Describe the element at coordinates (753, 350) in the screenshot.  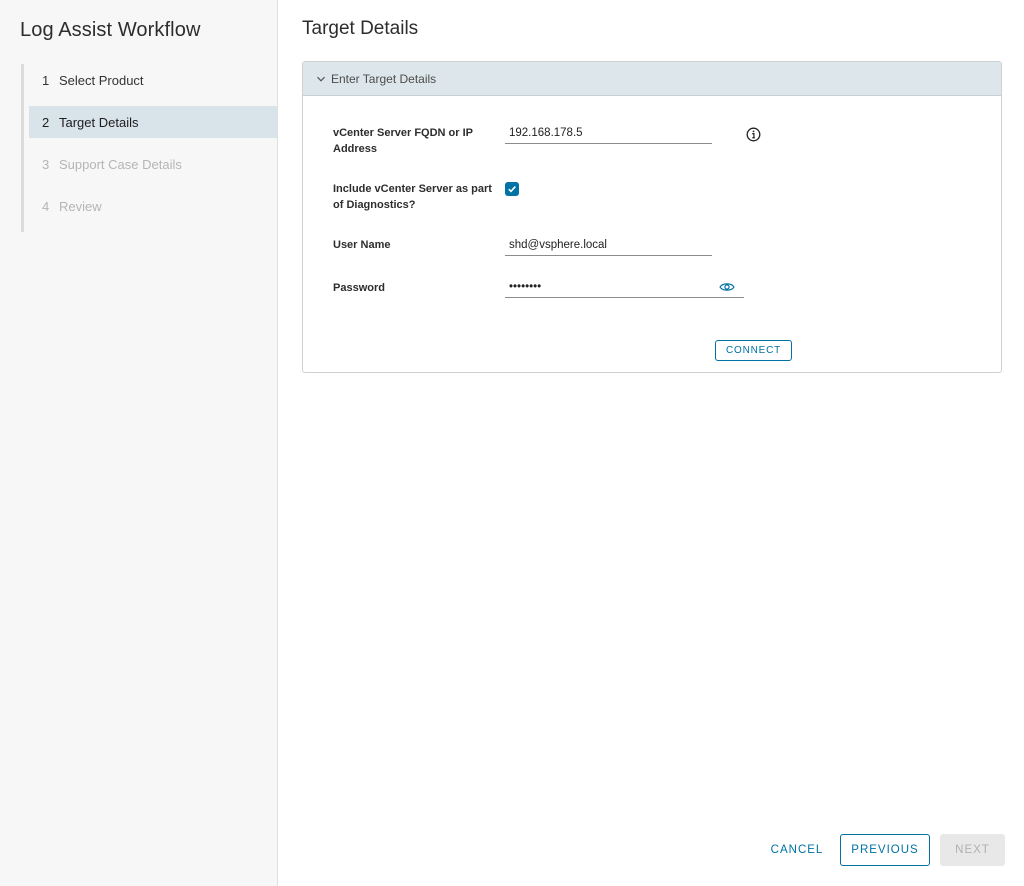
I see `connect-button: CONNECT` at that location.